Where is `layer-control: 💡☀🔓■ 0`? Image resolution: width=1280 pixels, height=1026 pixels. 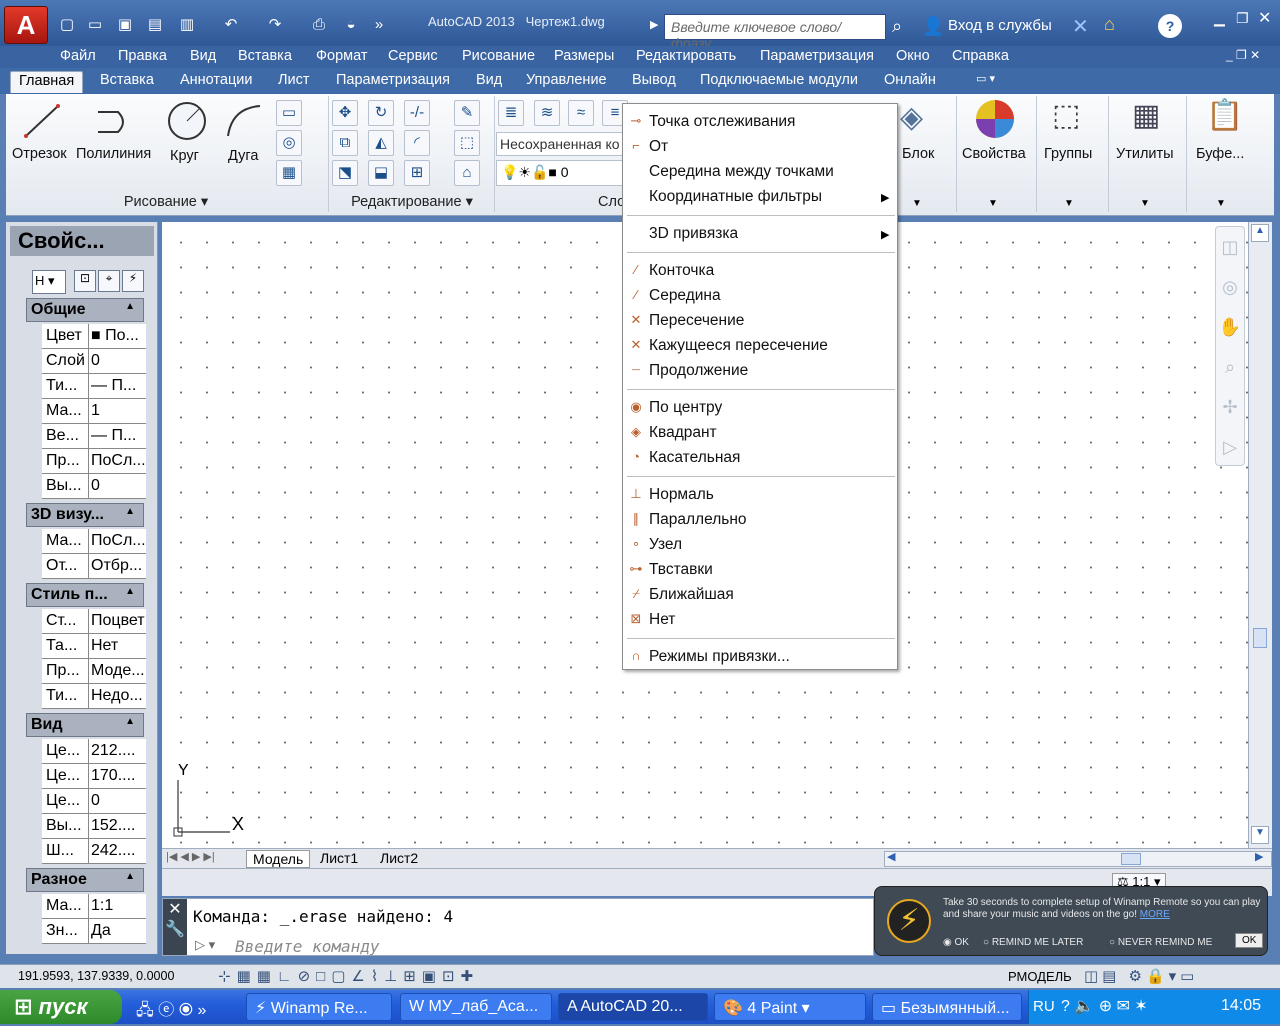
layer-control: 💡☀🔓■ 0 is located at coordinates (561, 173).